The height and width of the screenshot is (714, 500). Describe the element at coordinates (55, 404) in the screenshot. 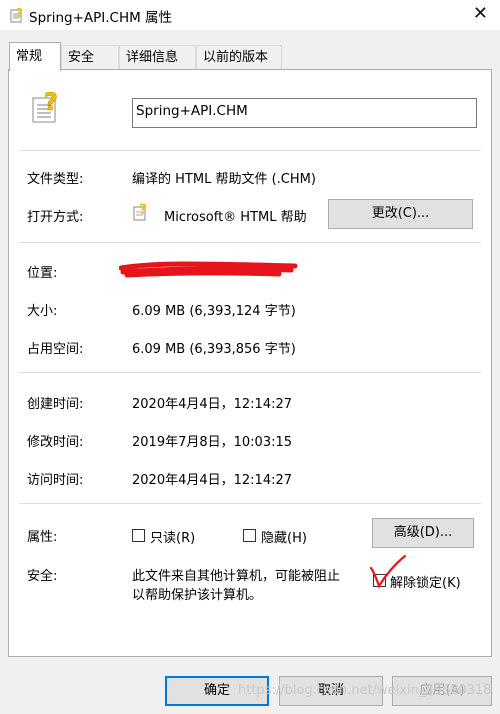

I see `created-label: 创建时间:` at that location.